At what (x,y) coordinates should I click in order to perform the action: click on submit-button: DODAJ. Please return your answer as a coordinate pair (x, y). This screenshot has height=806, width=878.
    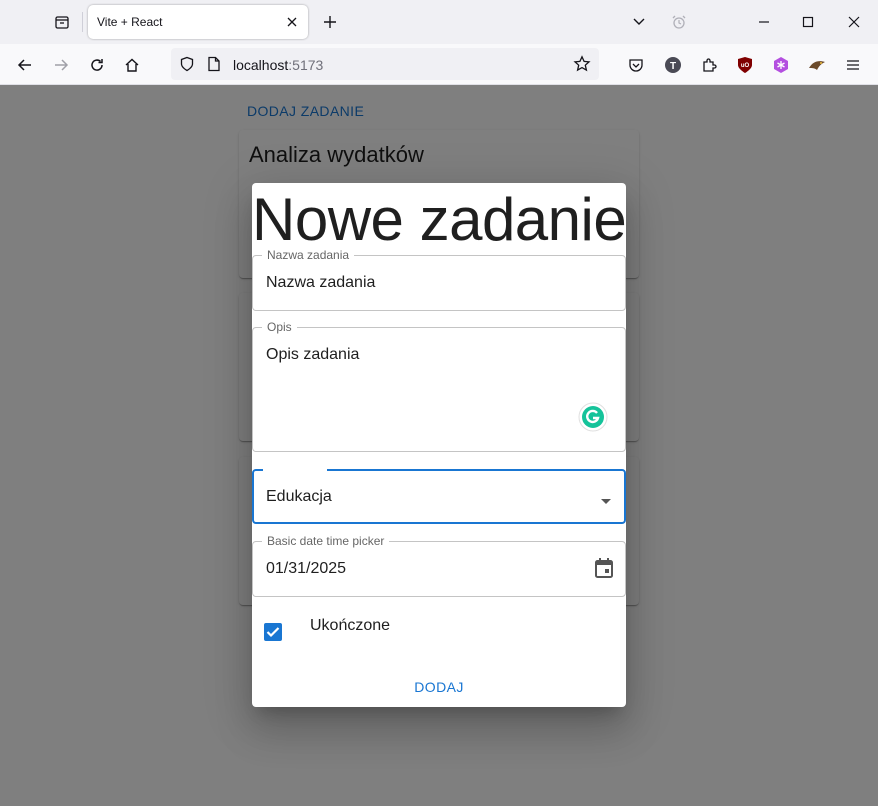
    Looking at the image, I should click on (439, 689).